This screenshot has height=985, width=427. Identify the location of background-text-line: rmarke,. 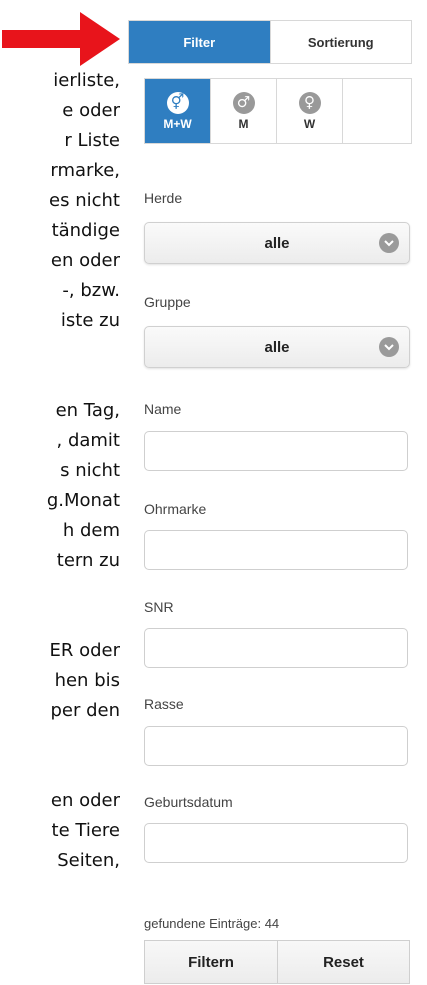
(85, 170).